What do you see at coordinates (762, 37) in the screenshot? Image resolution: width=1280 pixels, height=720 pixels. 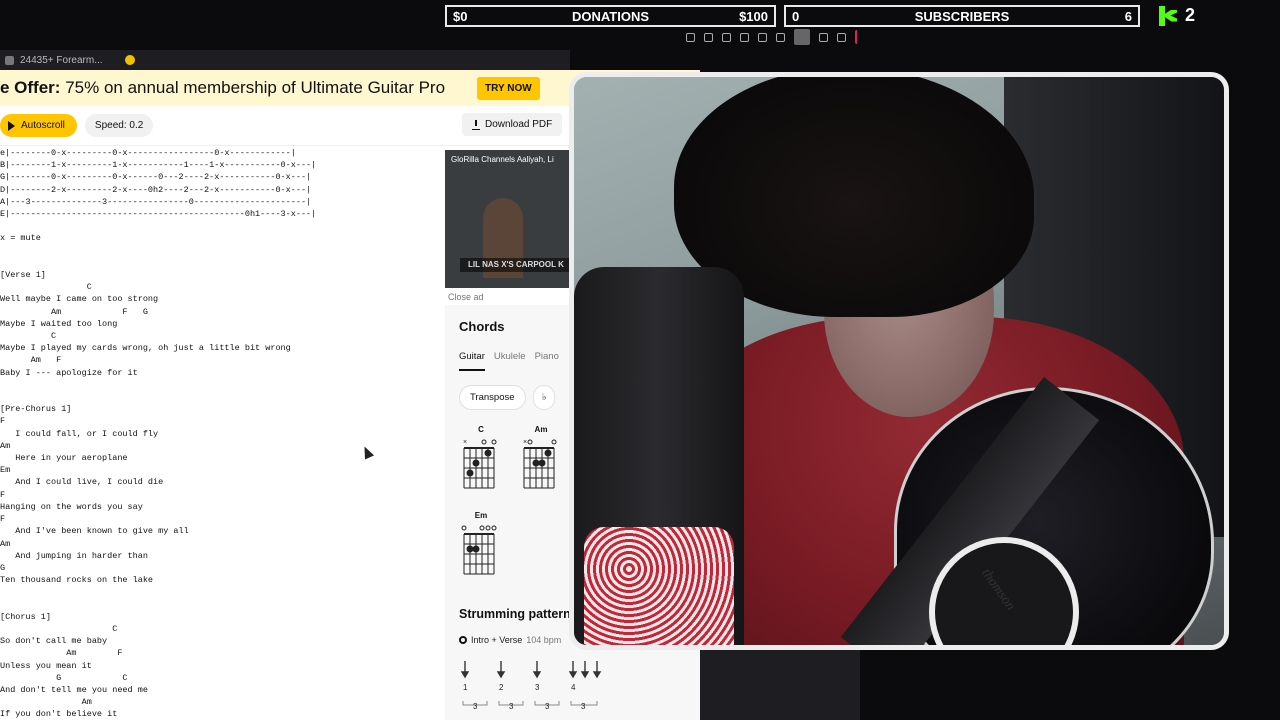 I see `heart-icon` at bounding box center [762, 37].